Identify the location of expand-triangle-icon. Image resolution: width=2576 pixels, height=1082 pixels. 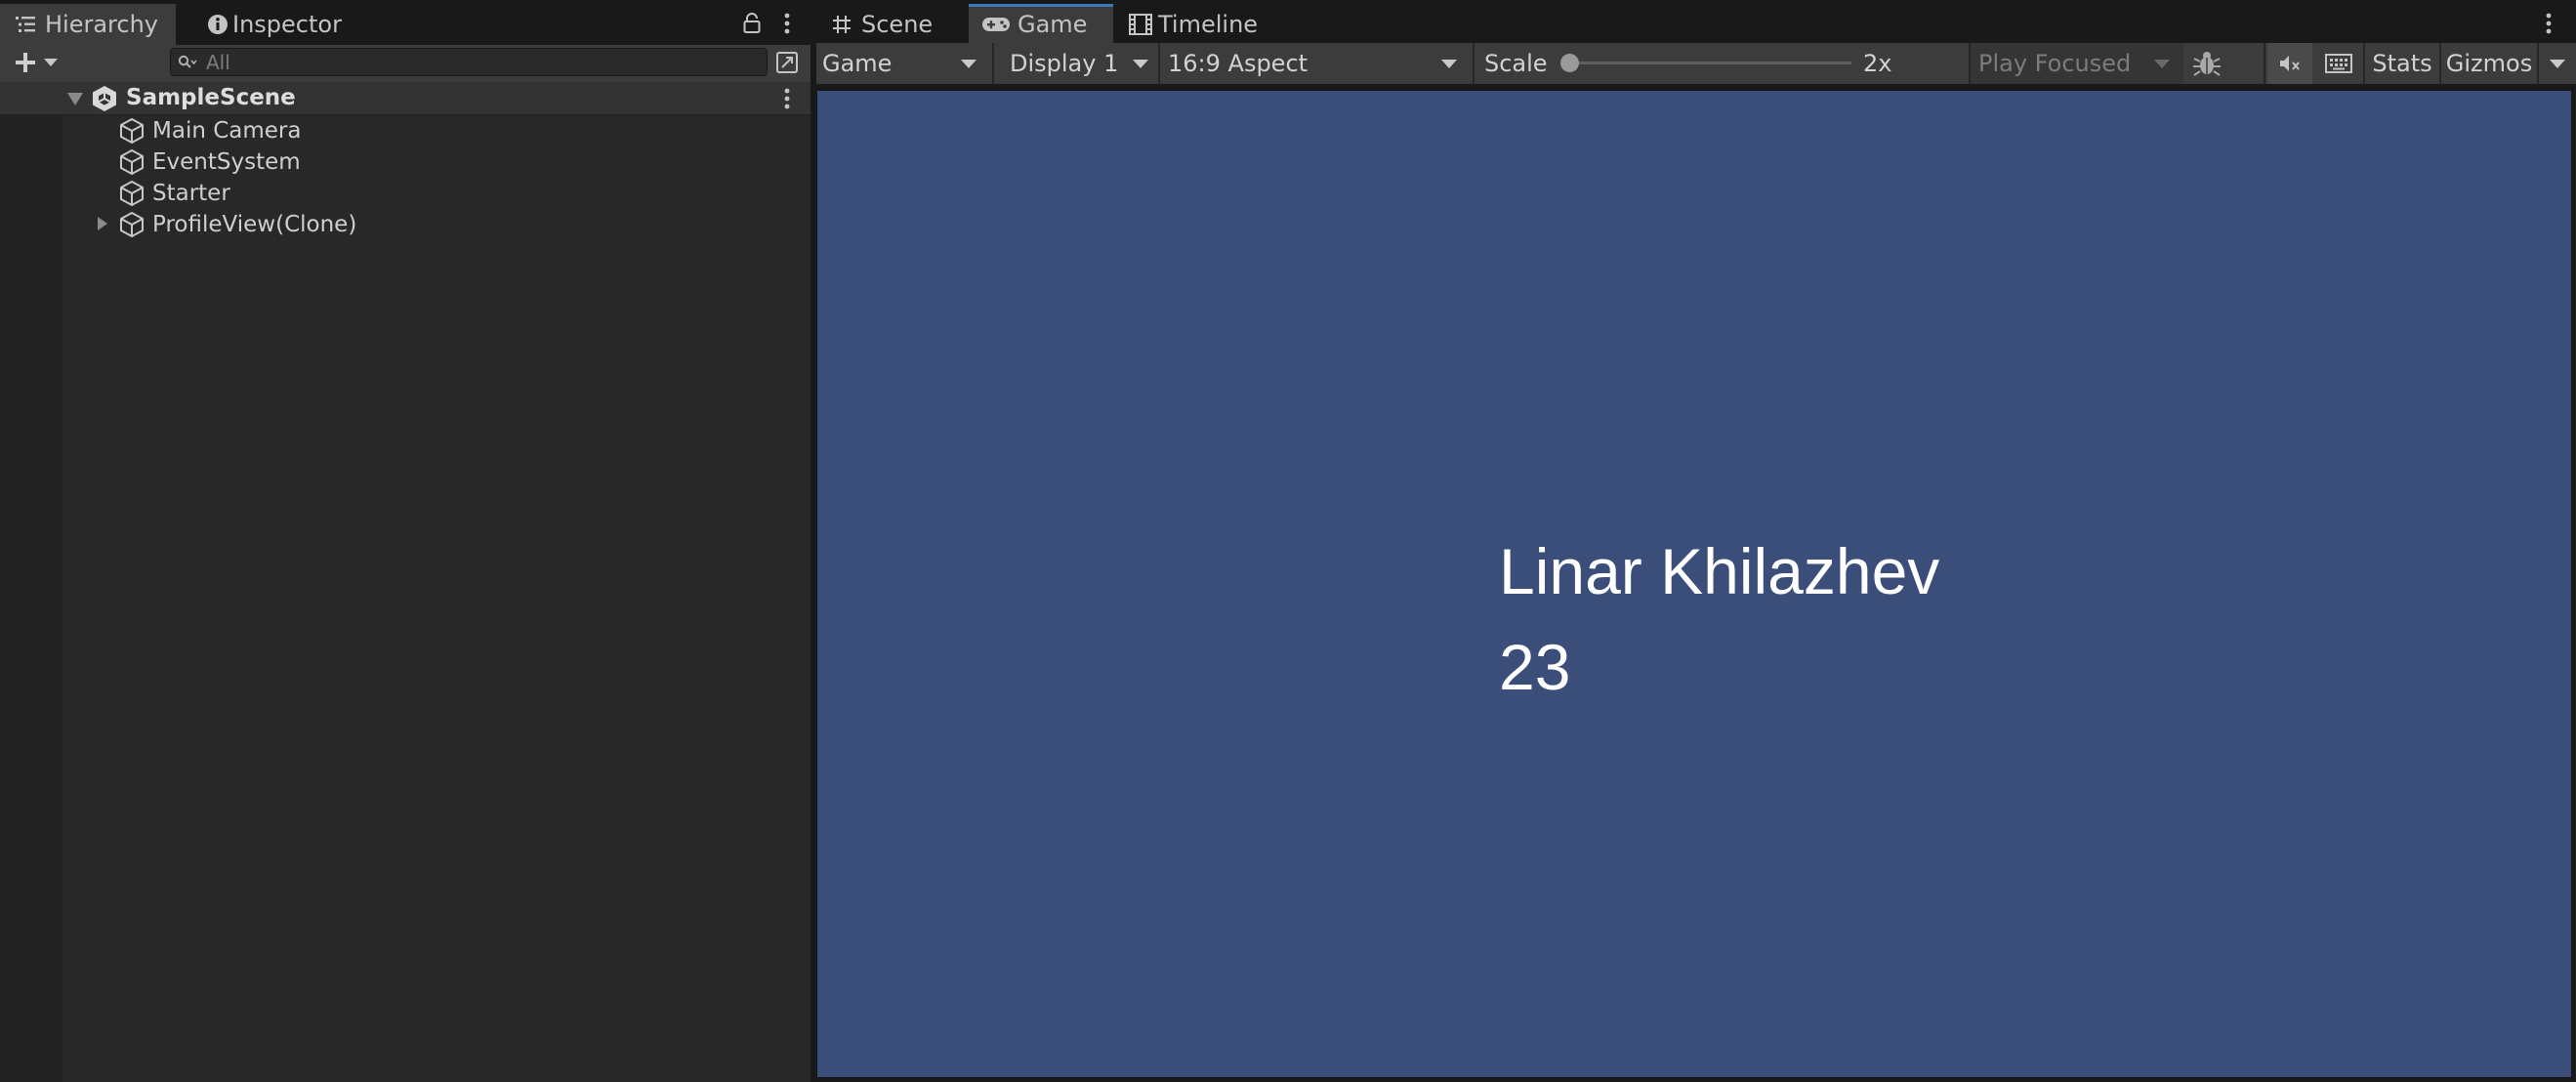
(75, 98).